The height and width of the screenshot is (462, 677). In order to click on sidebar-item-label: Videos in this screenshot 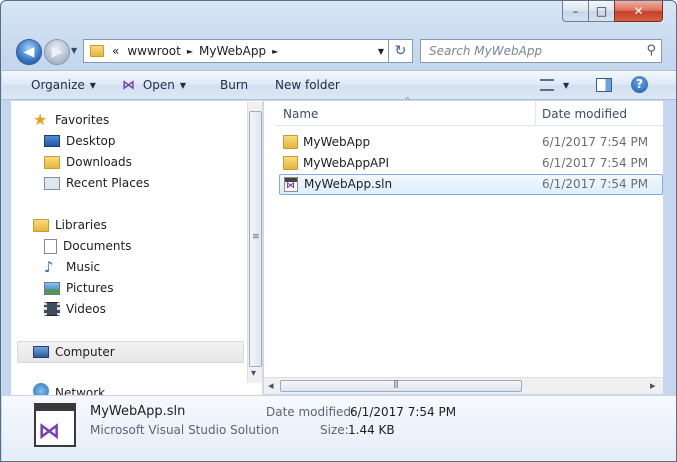, I will do `click(86, 309)`.